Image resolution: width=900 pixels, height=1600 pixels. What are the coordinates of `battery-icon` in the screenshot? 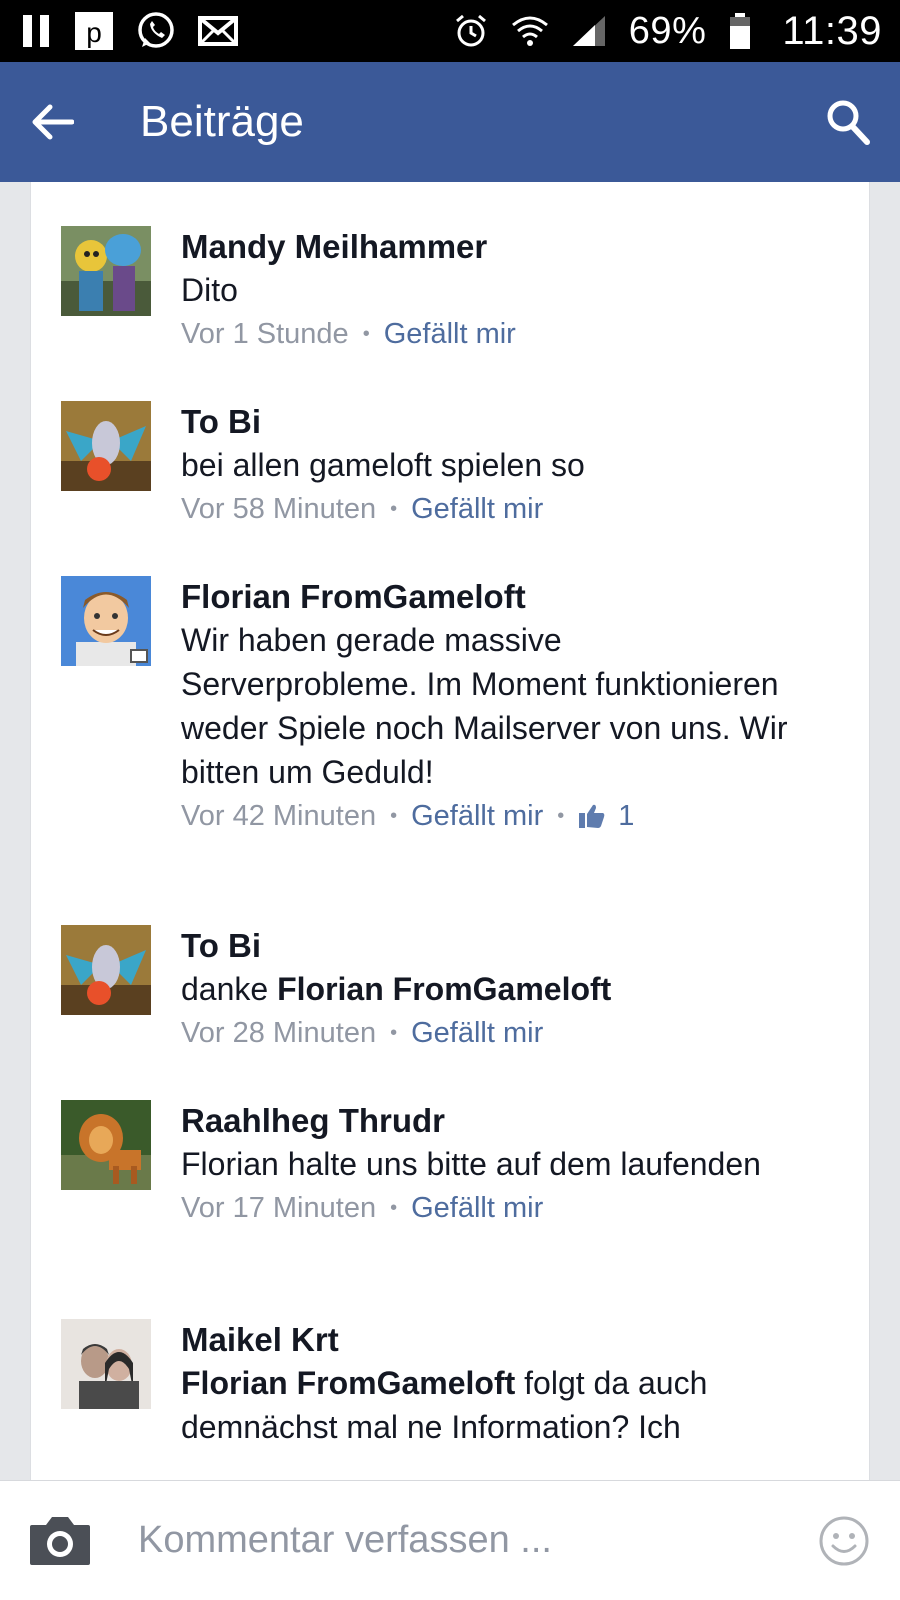 It's located at (740, 31).